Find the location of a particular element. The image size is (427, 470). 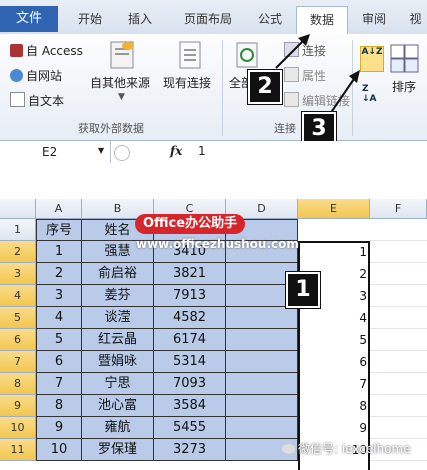

table-cell: 8 is located at coordinates (59, 406).